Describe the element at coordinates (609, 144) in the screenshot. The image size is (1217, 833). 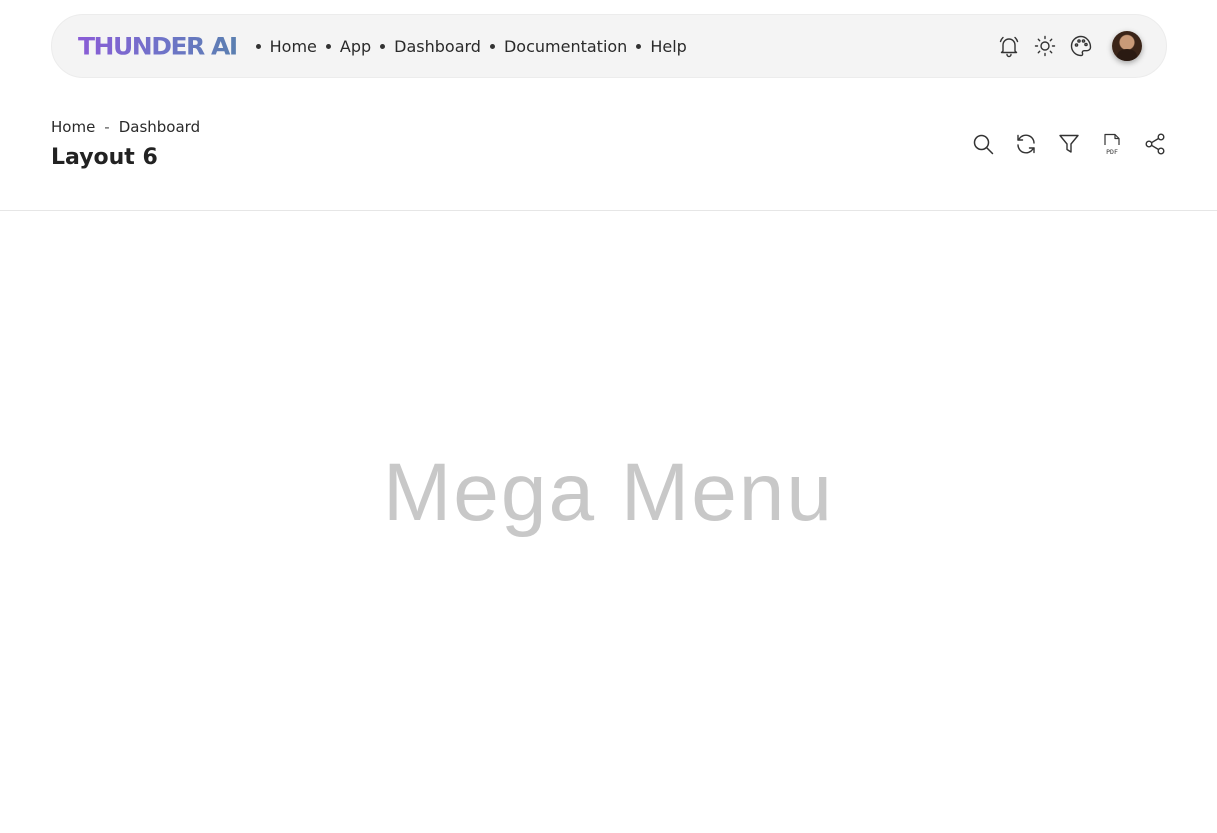
I see `page-header: Home - Dashboard Layout 6 PDF` at that location.